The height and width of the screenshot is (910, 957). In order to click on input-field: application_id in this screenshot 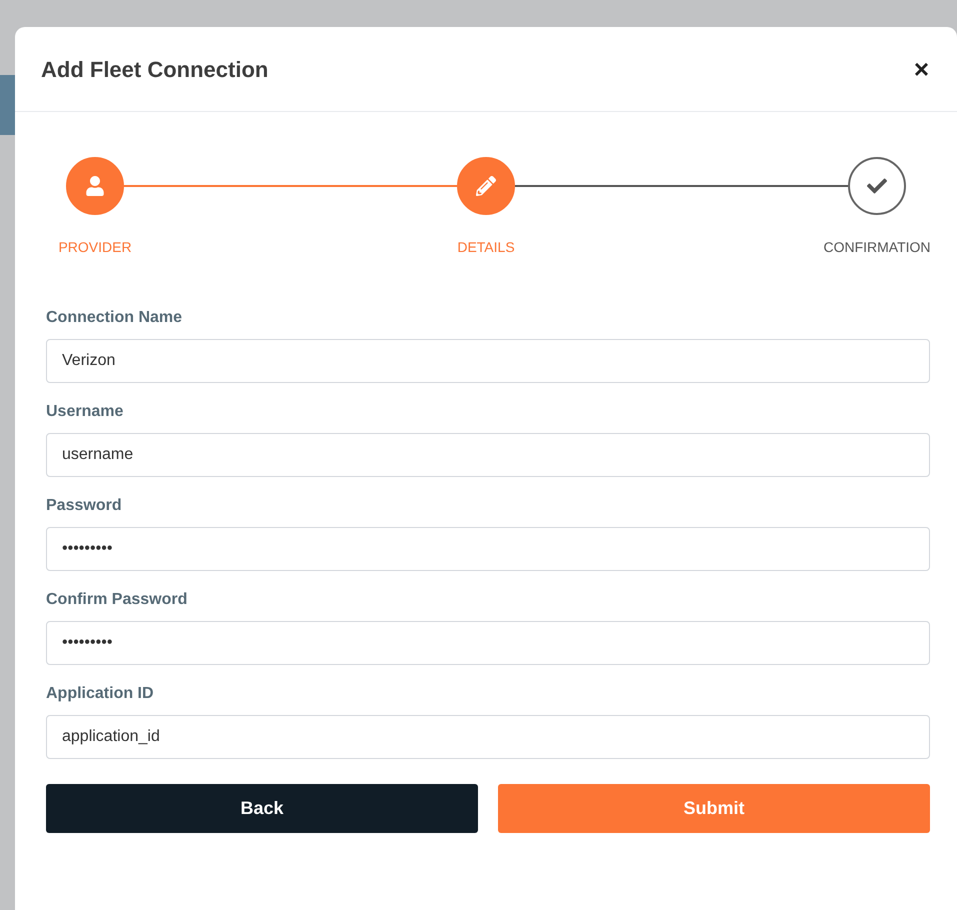, I will do `click(488, 737)`.